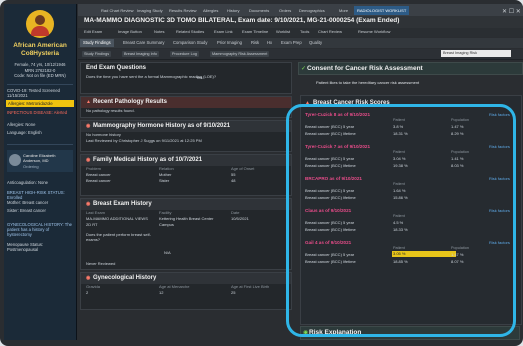 The width and height of the screenshot is (523, 346). Describe the element at coordinates (240, 54) in the screenshot. I see `action-mammo-risk: Mammography Risk Assessment` at that location.